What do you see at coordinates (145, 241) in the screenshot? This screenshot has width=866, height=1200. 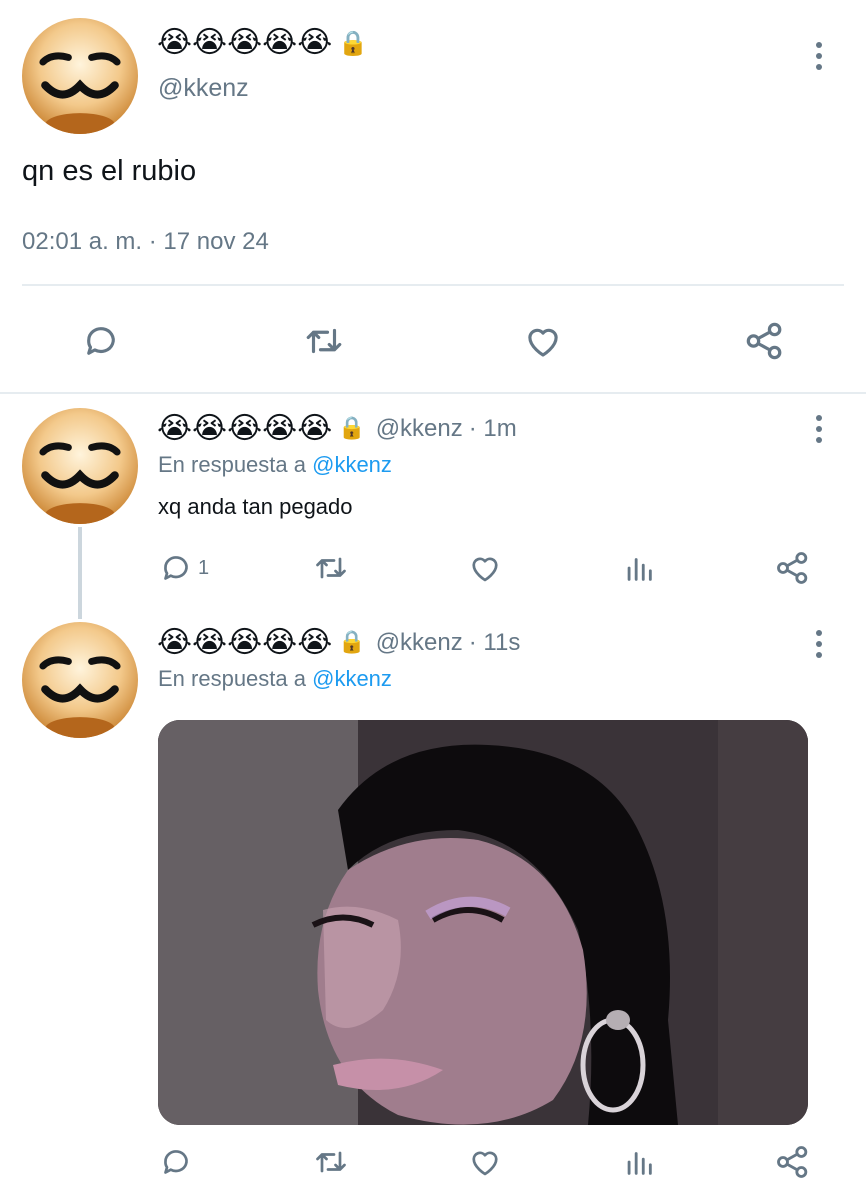 I see `tweet-timestamp: 02:01 a. m. · 17 nov 24` at bounding box center [145, 241].